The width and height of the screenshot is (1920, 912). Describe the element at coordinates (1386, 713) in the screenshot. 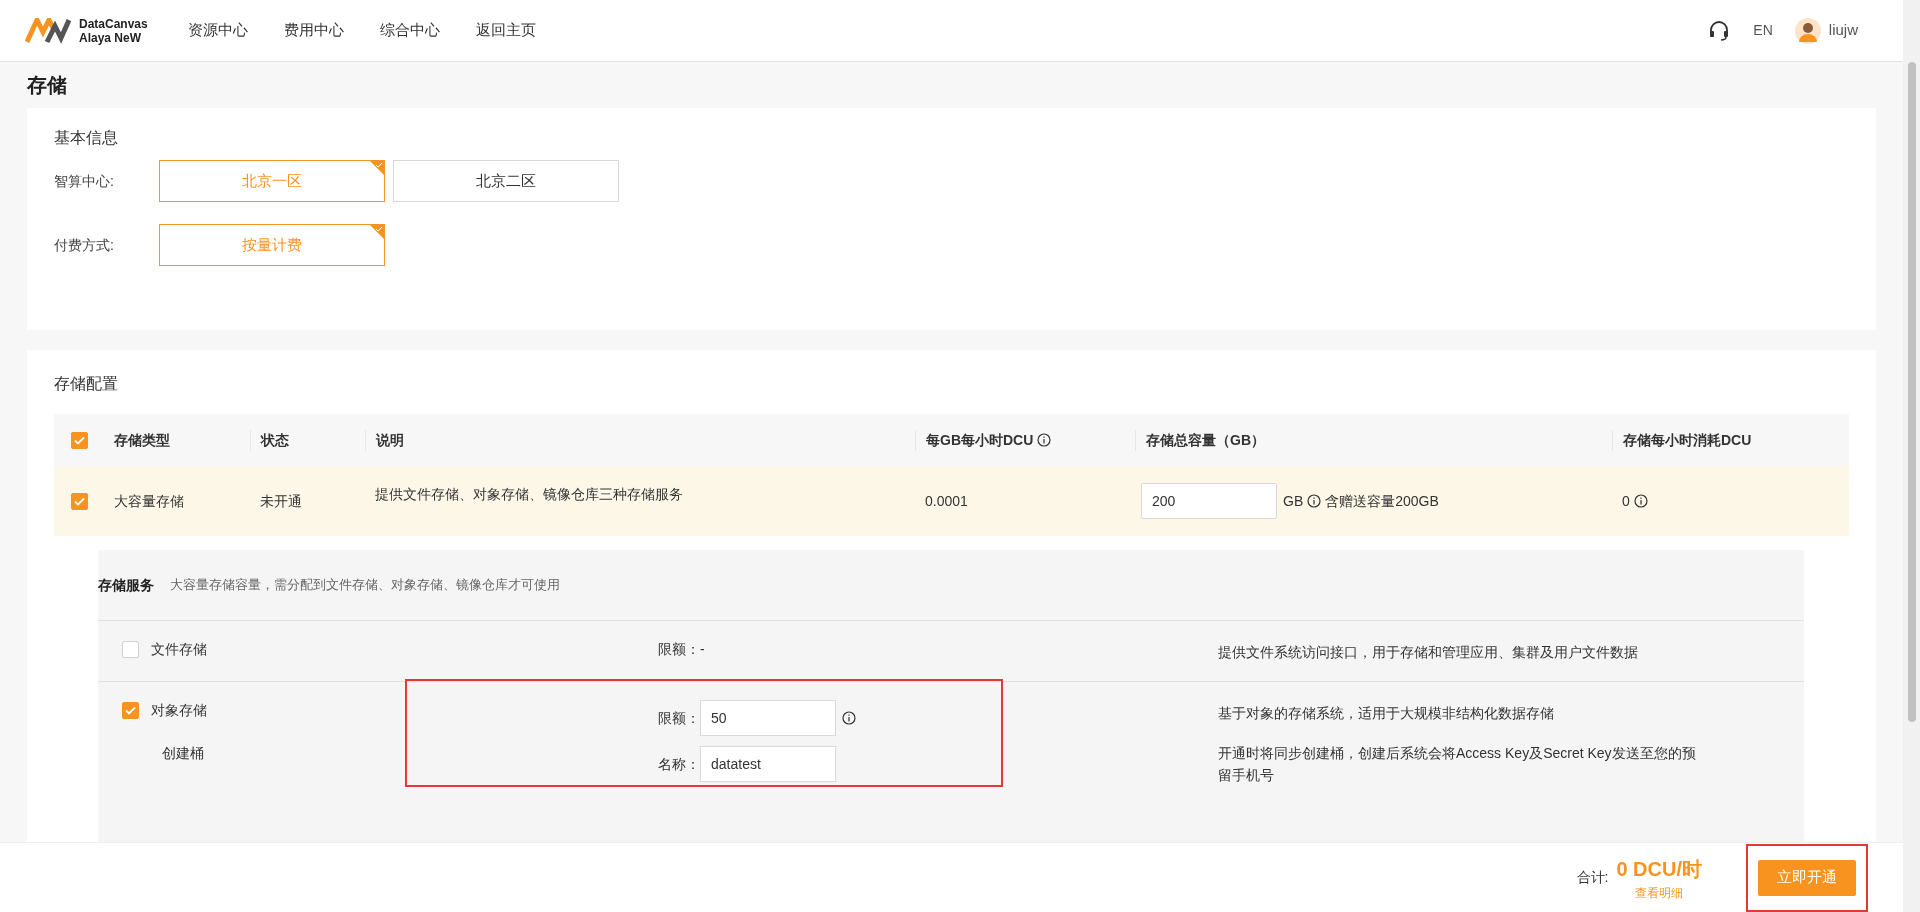

I see `service-description: 基于对象的存储系统，适用于大规模非结构化数据存储` at that location.